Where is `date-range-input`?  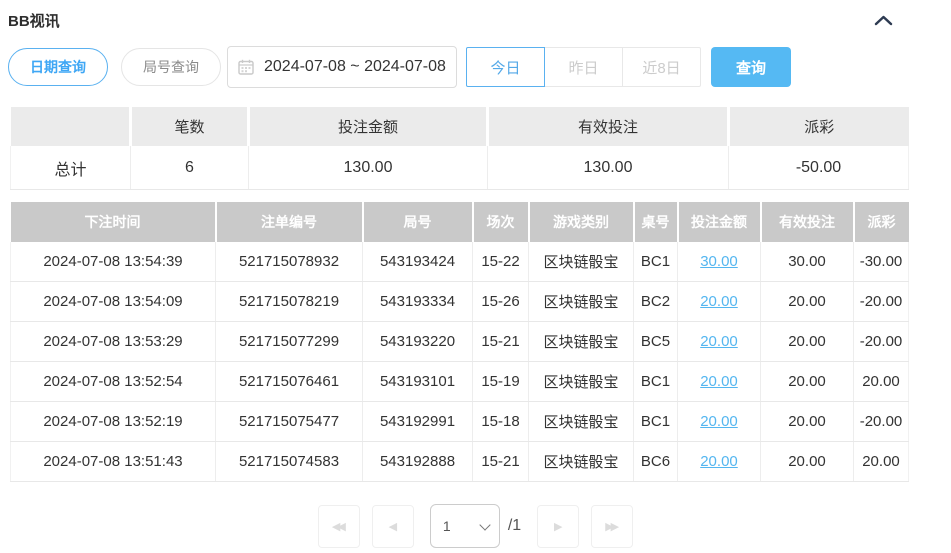
date-range-input is located at coordinates (342, 67).